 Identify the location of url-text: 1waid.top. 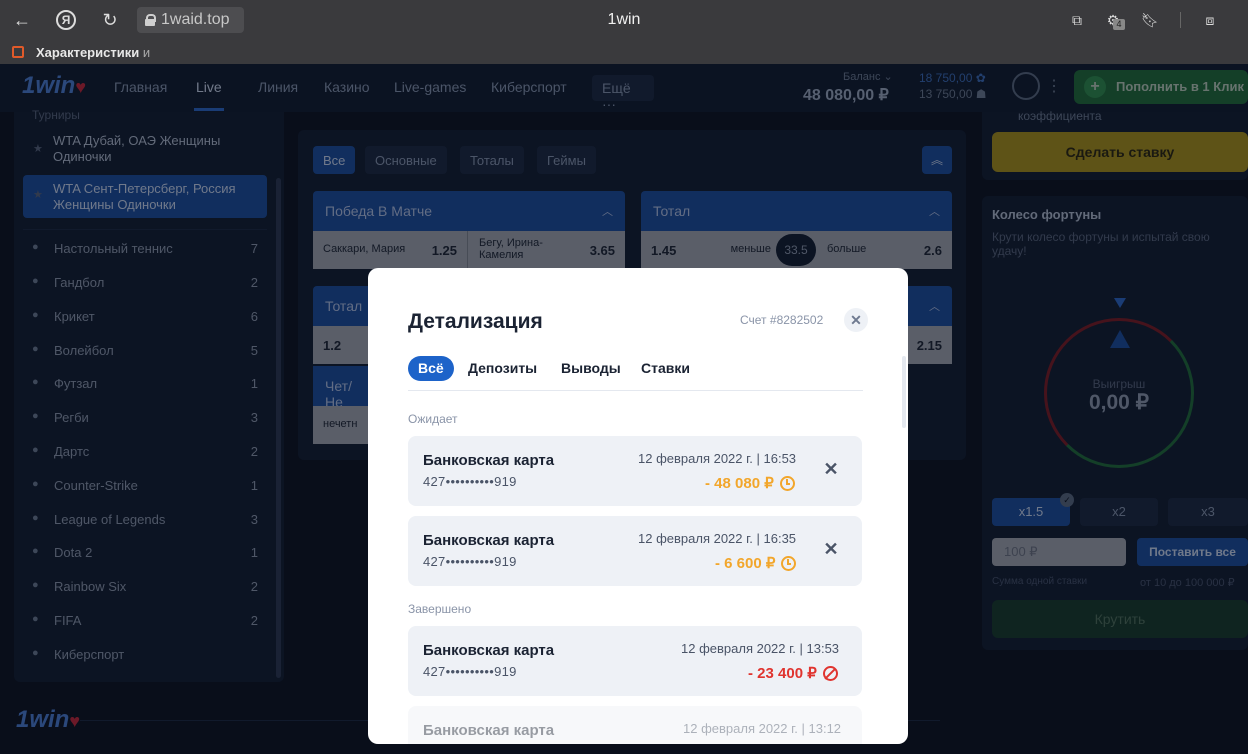
(195, 19).